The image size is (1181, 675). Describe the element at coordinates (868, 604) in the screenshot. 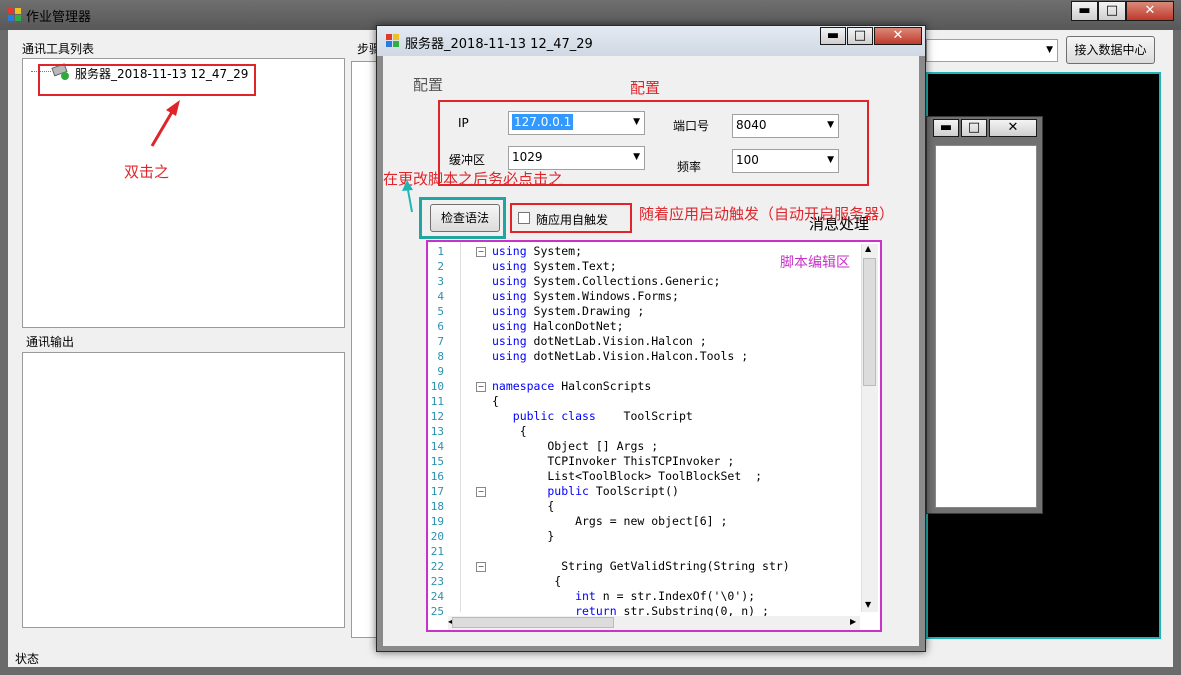

I see `scroll-down-icon: ▼` at that location.